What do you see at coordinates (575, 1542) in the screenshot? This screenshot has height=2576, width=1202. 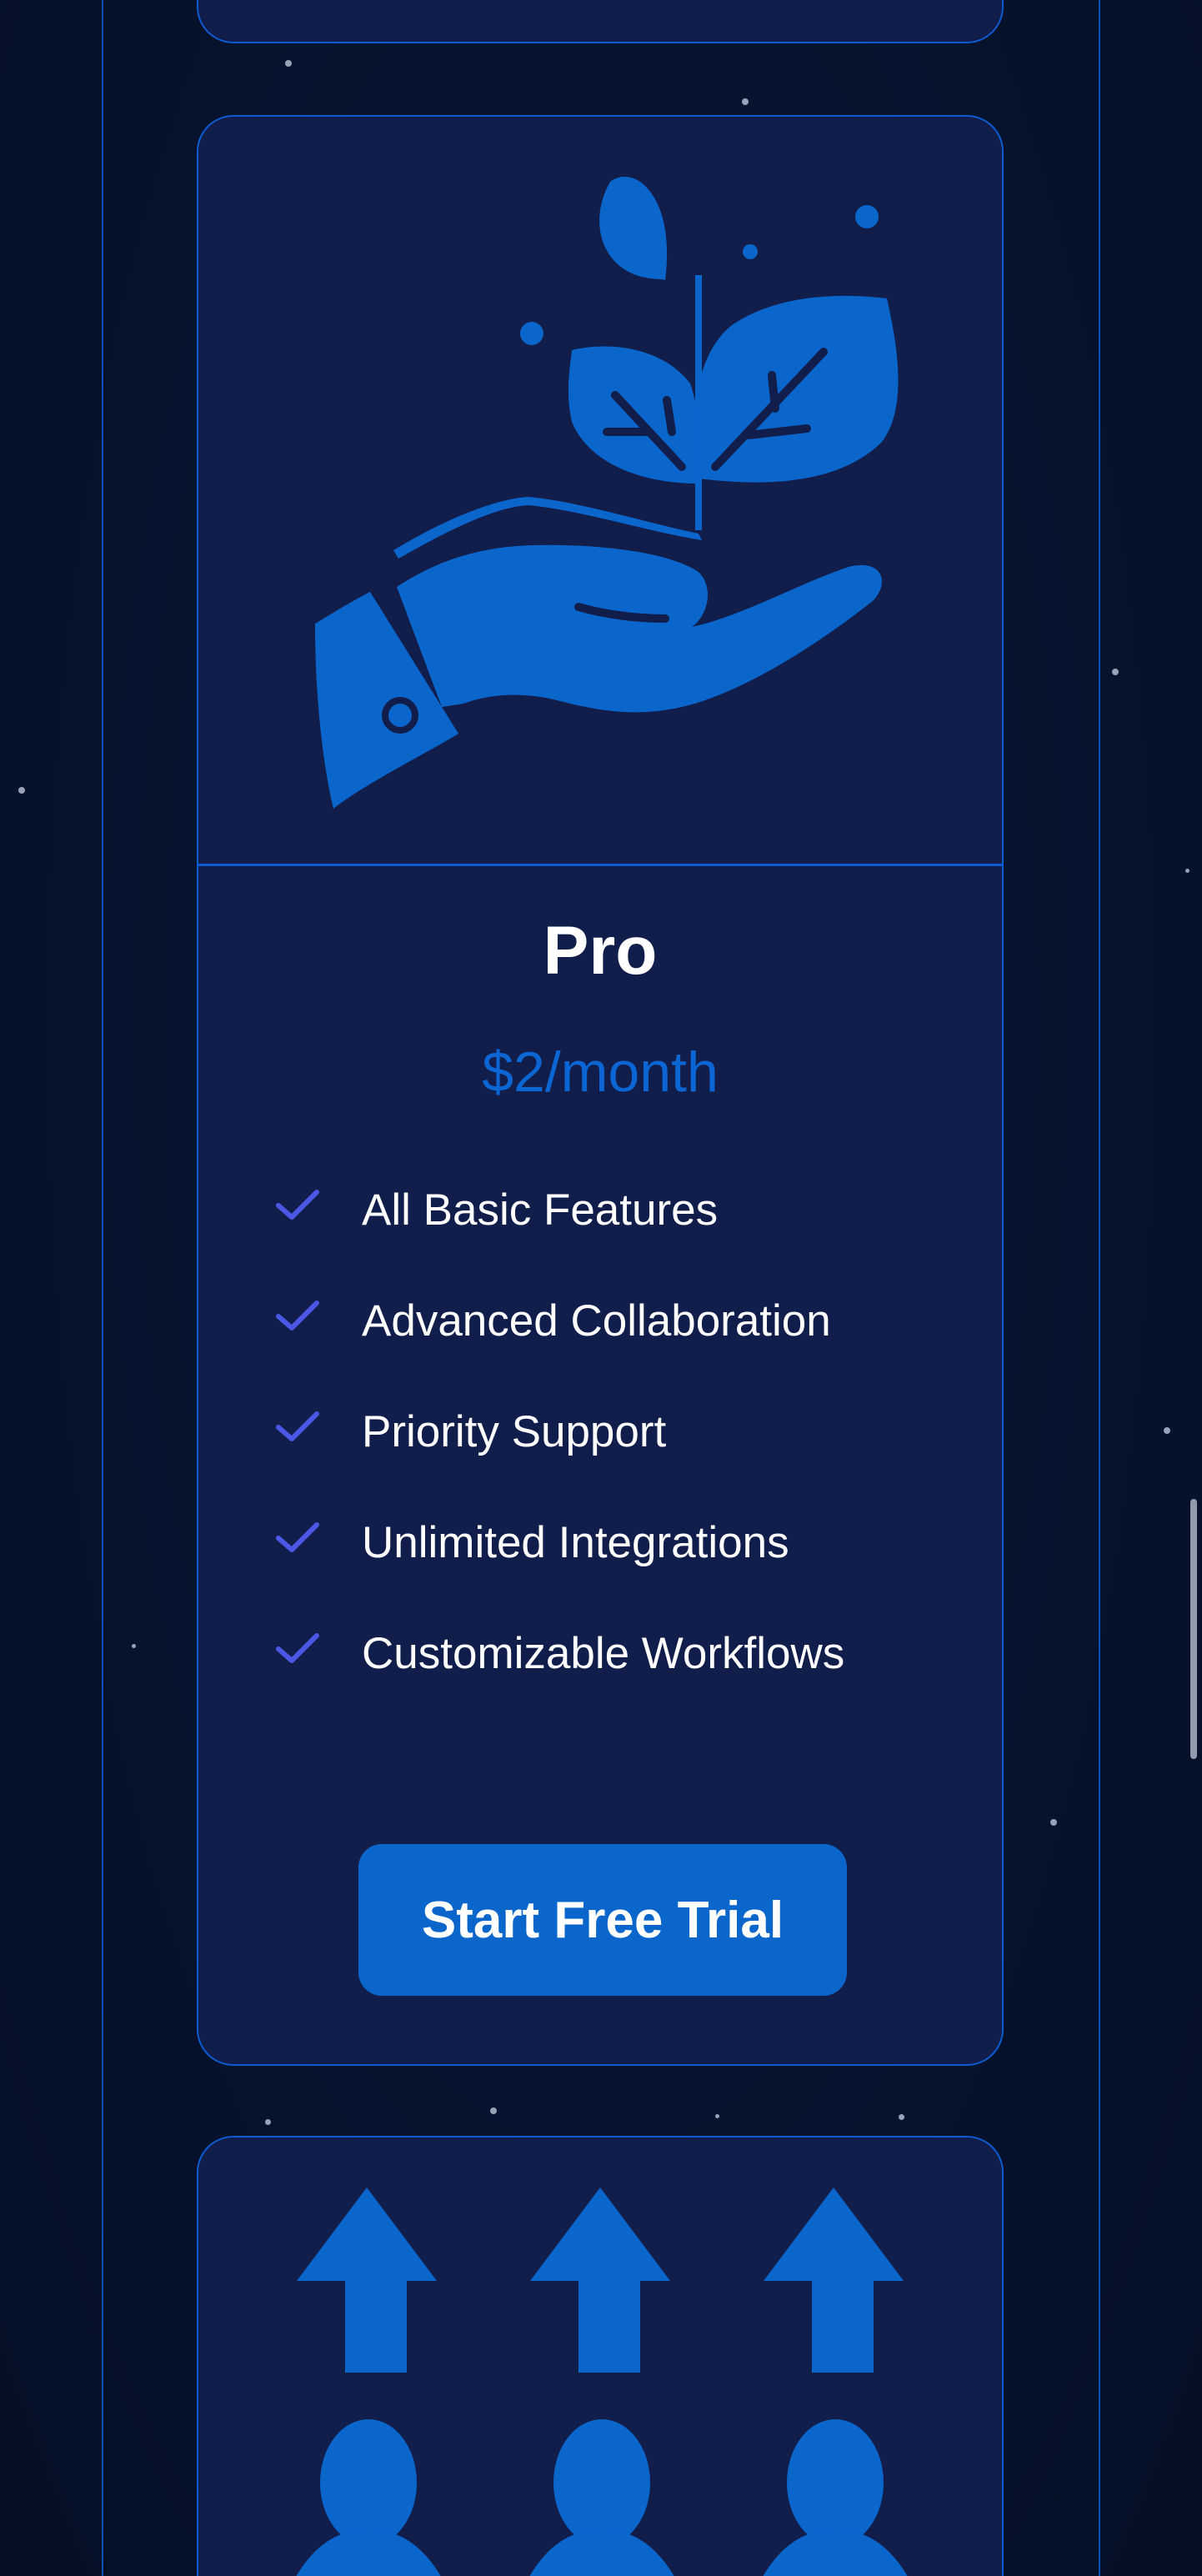 I see `feature-label: Unlimited Integrations` at bounding box center [575, 1542].